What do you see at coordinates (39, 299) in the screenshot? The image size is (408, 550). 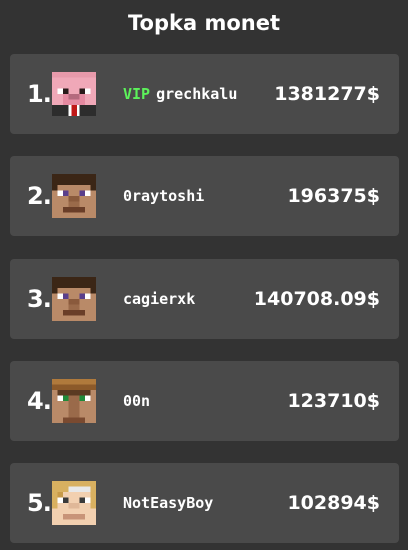 I see `rank-number: 3.` at bounding box center [39, 299].